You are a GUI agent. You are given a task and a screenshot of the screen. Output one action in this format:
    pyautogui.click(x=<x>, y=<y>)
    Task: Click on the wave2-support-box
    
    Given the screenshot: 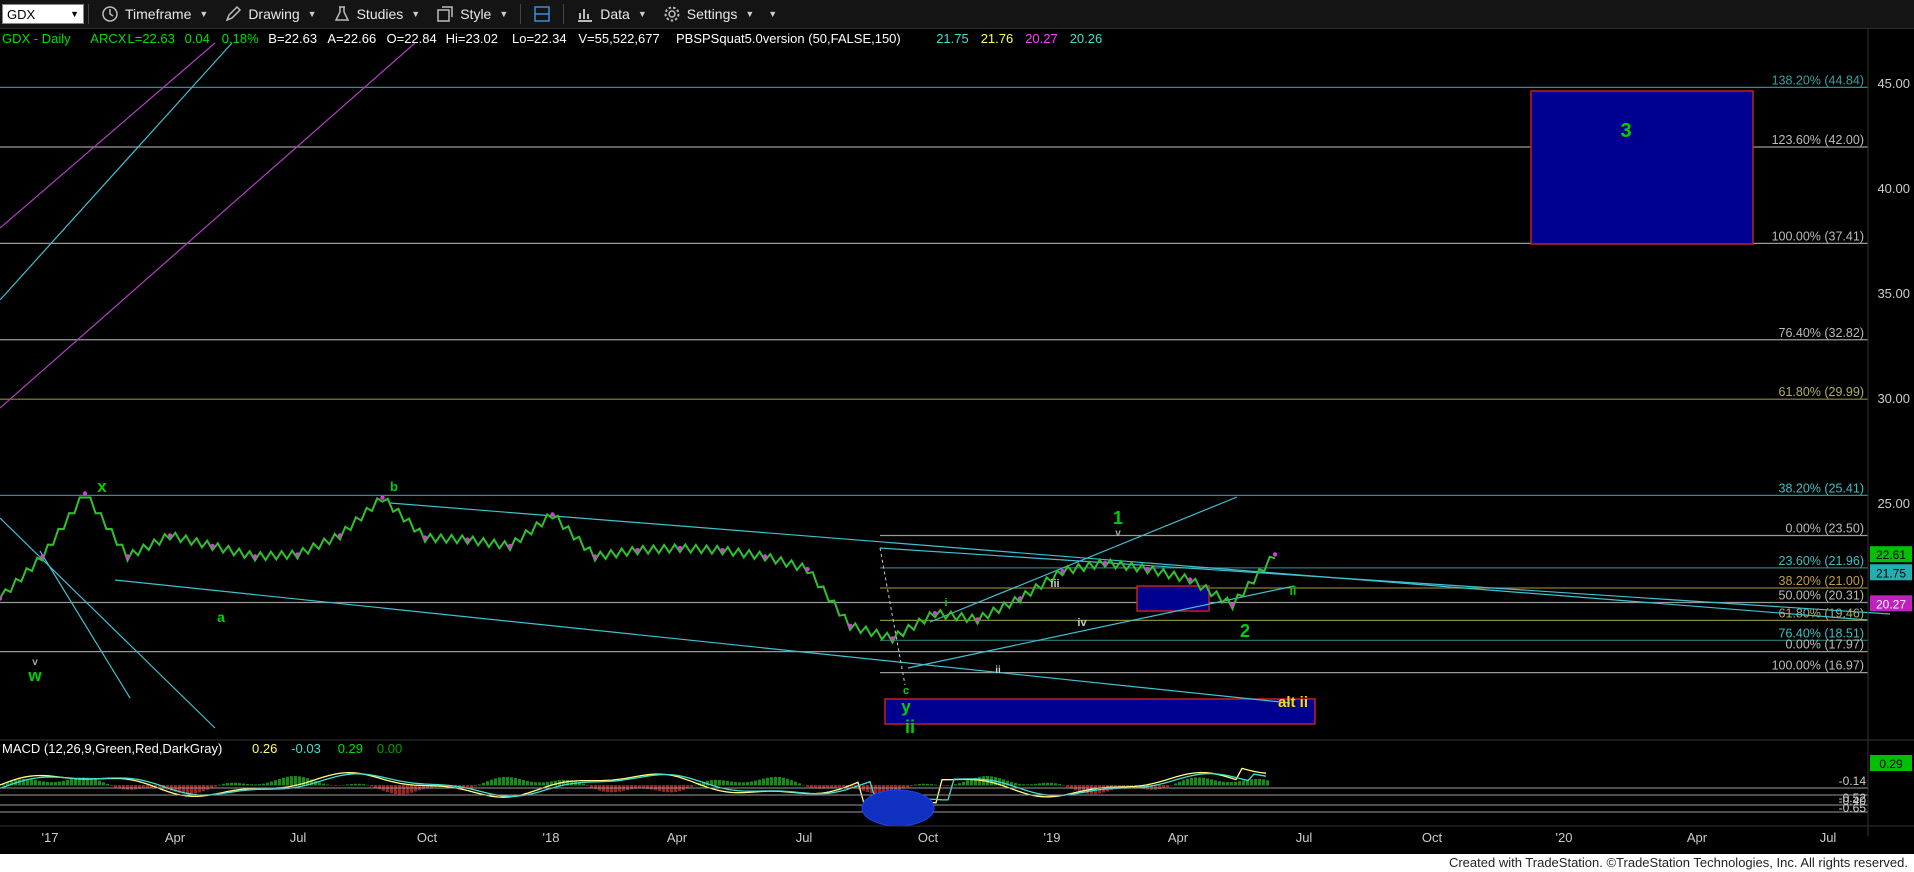 What is the action you would take?
    pyautogui.click(x=1173, y=598)
    